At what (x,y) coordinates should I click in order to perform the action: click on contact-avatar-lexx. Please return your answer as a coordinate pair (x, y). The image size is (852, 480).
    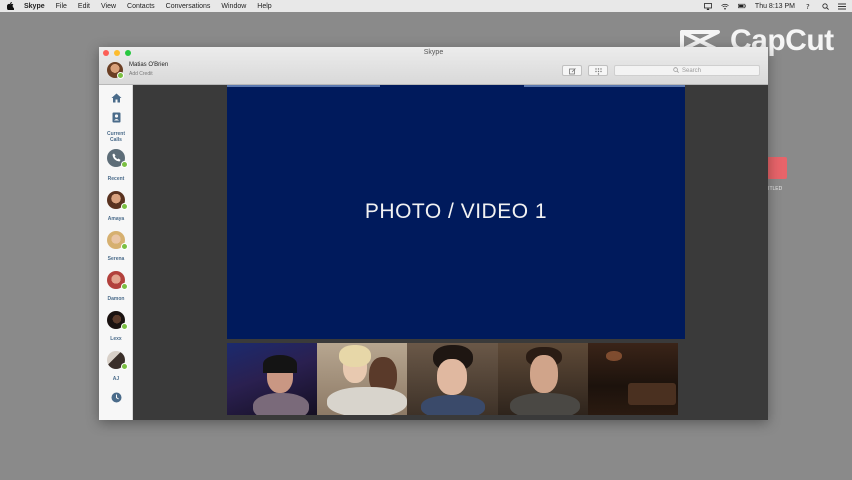
    Looking at the image, I should click on (117, 320).